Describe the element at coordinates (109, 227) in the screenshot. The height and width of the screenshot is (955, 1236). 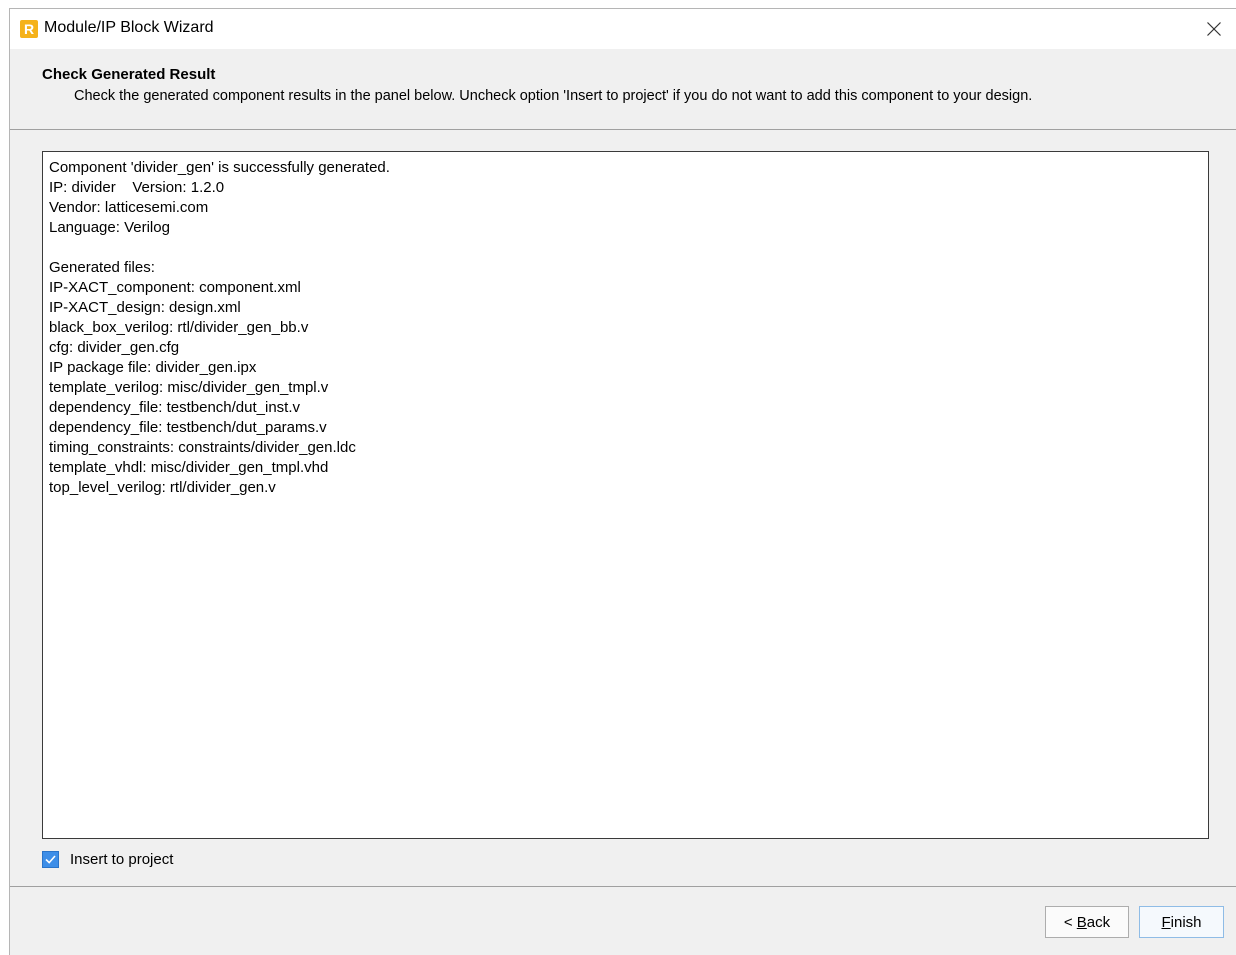
I see `result-line: Language: Verilog` at that location.